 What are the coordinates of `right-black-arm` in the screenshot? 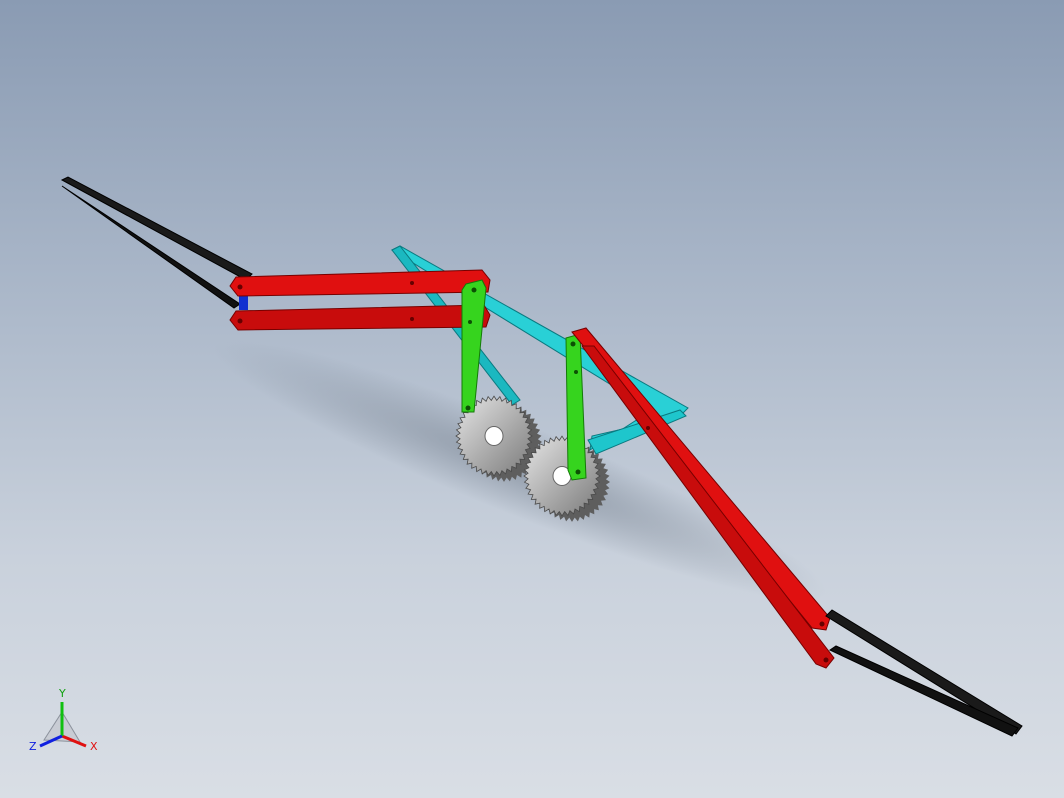 It's located at (924, 673).